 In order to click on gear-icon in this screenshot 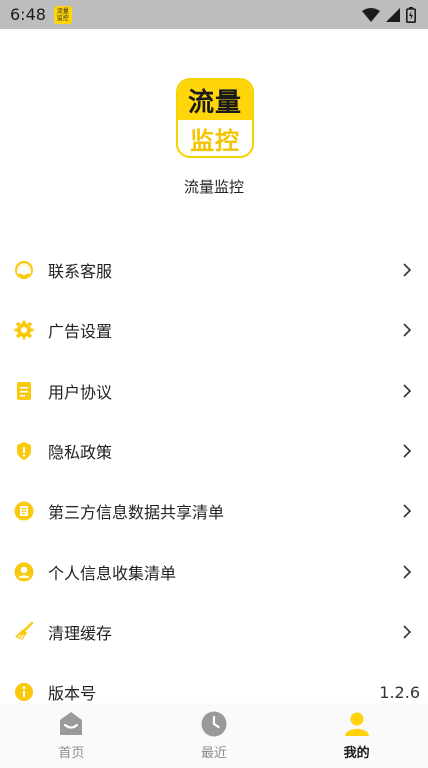, I will do `click(24, 330)`.